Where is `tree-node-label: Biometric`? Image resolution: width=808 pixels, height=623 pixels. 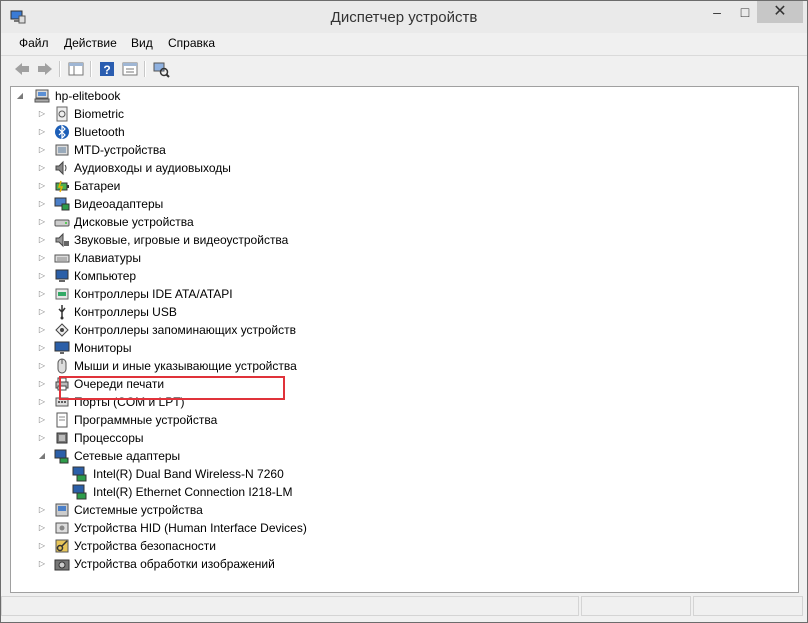
tree-node-label: Biometric is located at coordinates (99, 114).